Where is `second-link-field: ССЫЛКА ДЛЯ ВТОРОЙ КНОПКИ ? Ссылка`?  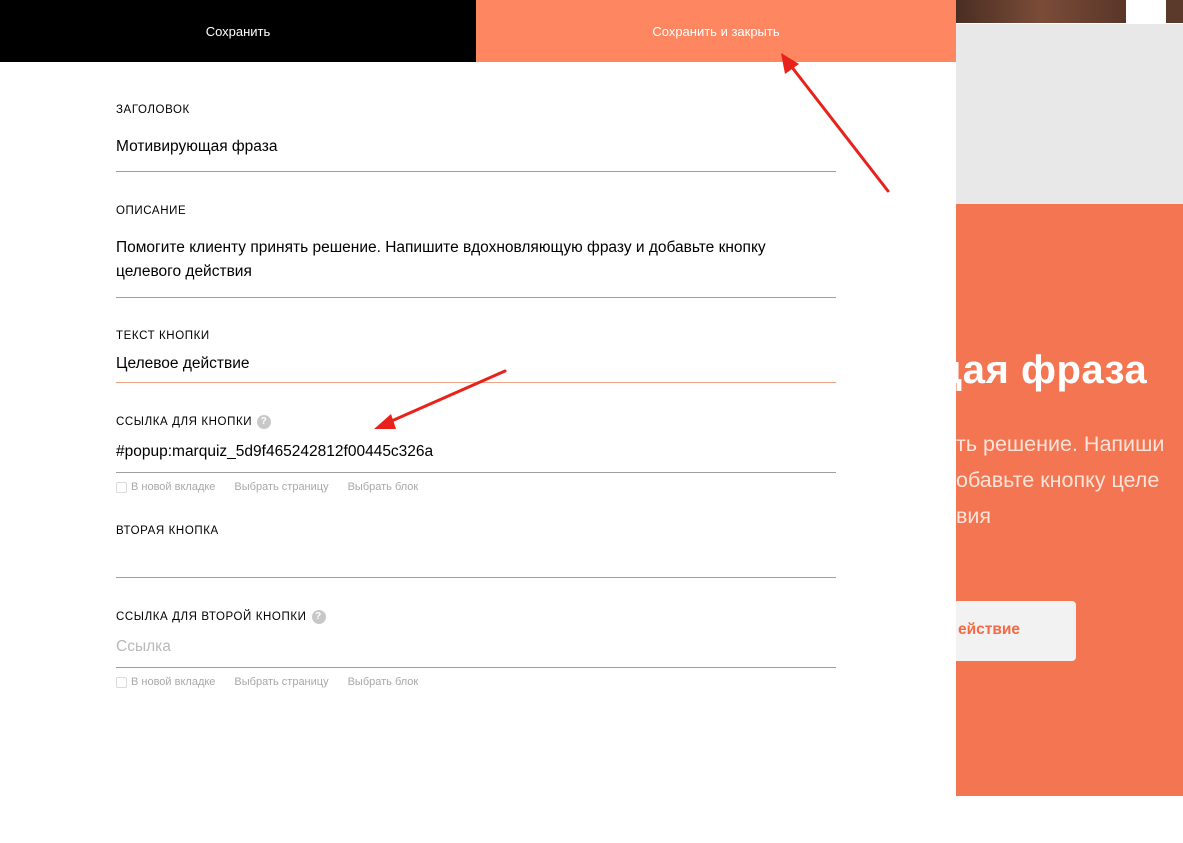 second-link-field: ССЫЛКА ДЛЯ ВТОРОЙ КНОПКИ ? Ссылка is located at coordinates (476, 638).